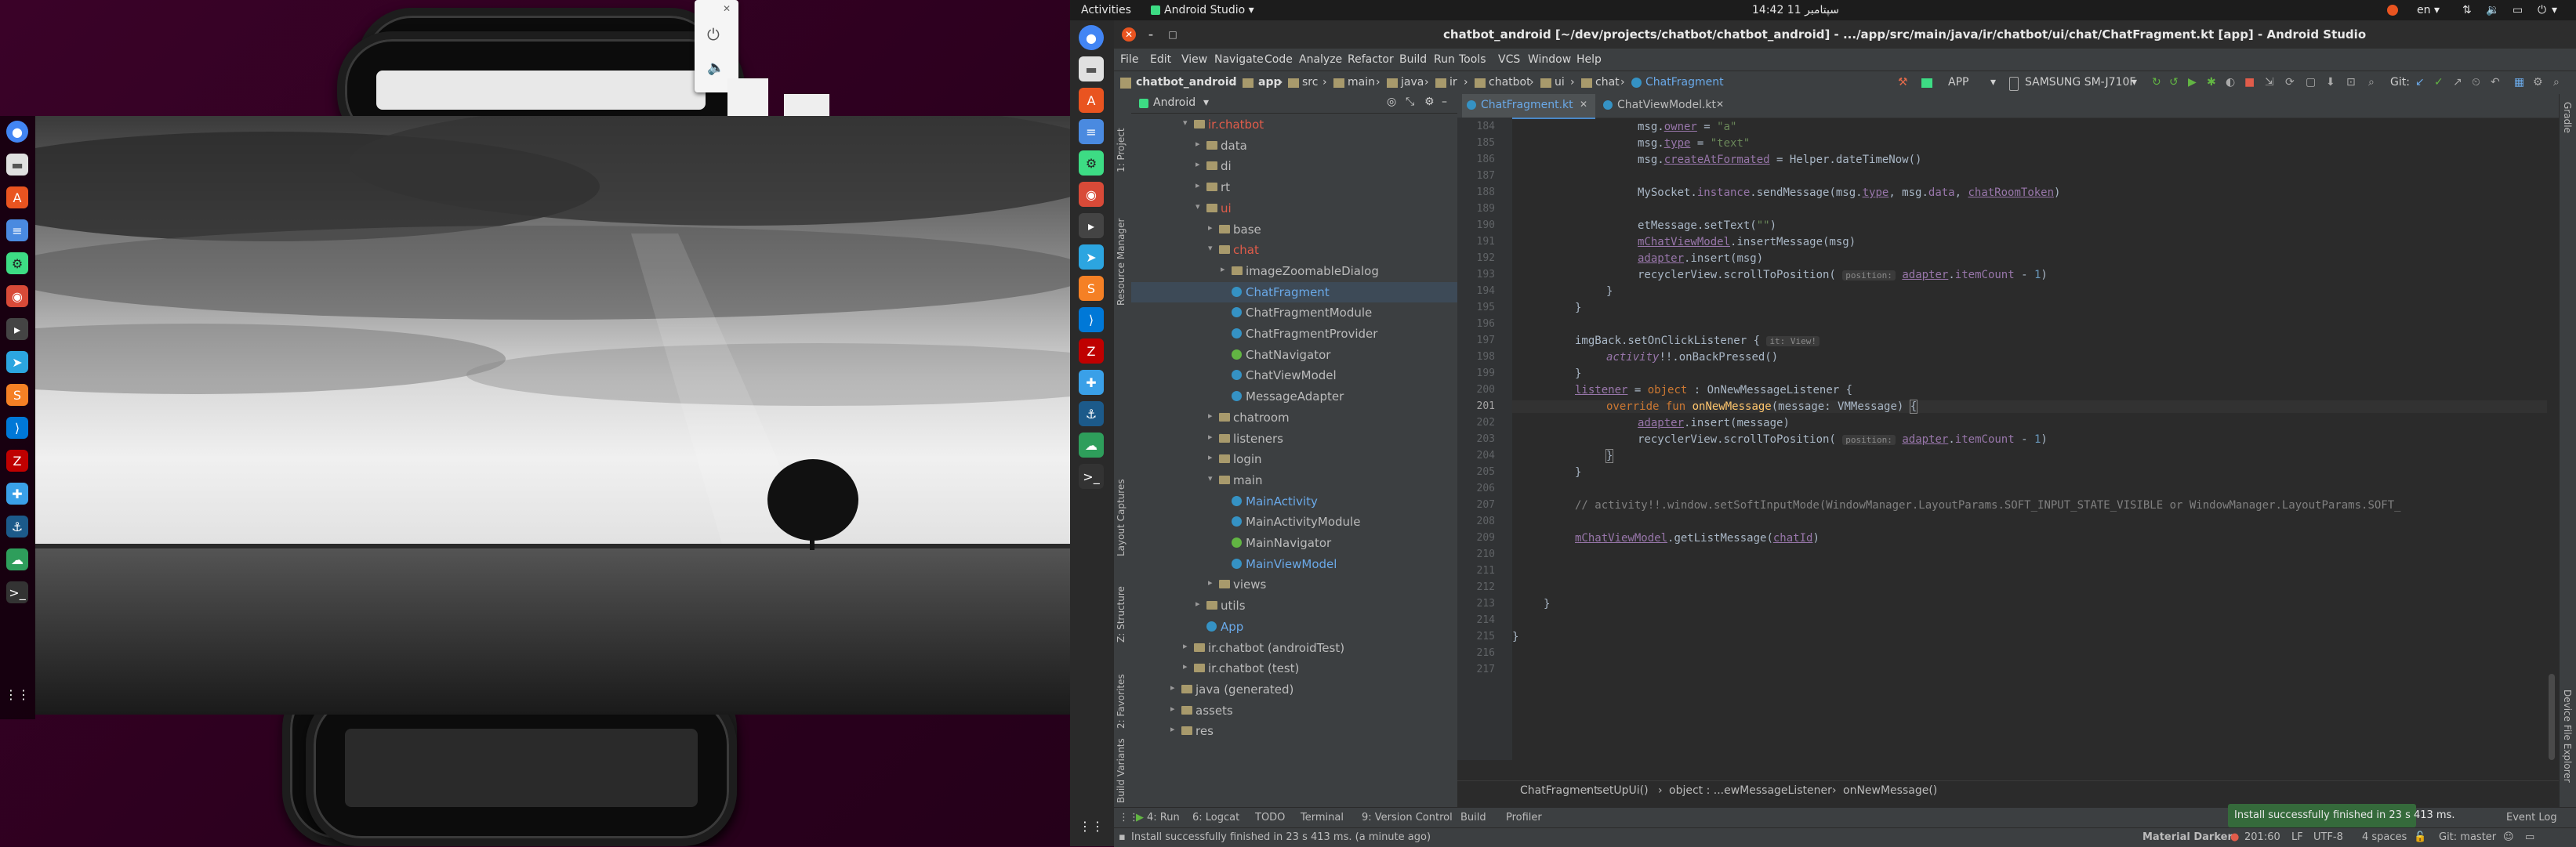  I want to click on tool-profiler: Profiler, so click(1524, 817).